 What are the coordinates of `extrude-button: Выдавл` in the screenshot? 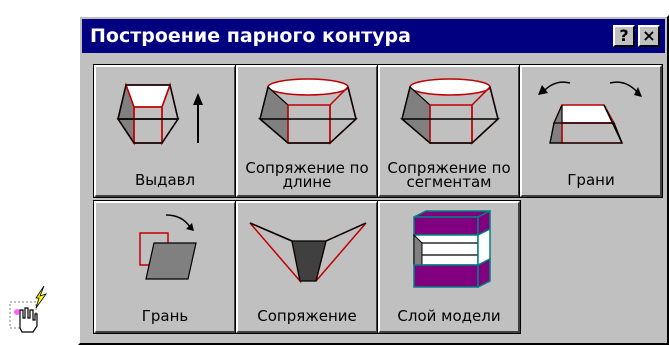 It's located at (165, 131).